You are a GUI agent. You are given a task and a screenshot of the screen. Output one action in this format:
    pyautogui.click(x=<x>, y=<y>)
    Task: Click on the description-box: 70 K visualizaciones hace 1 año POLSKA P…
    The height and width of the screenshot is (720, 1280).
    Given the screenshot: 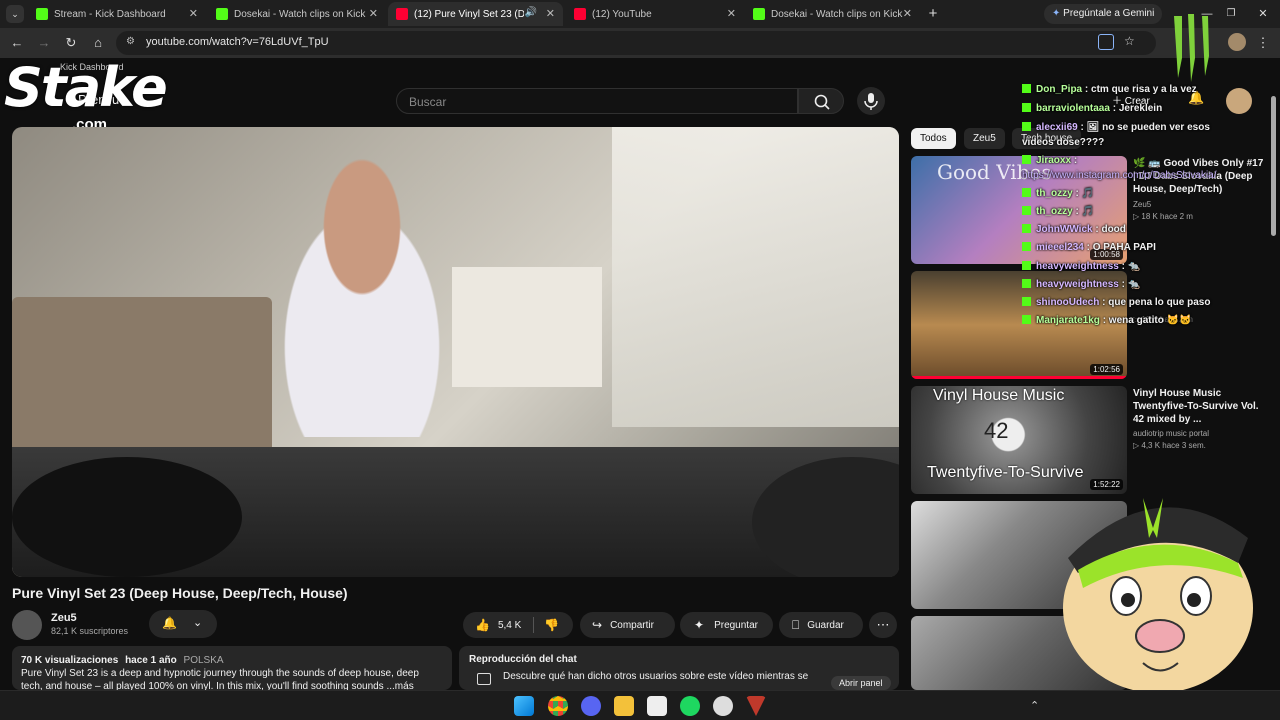 What is the action you would take?
    pyautogui.click(x=232, y=668)
    